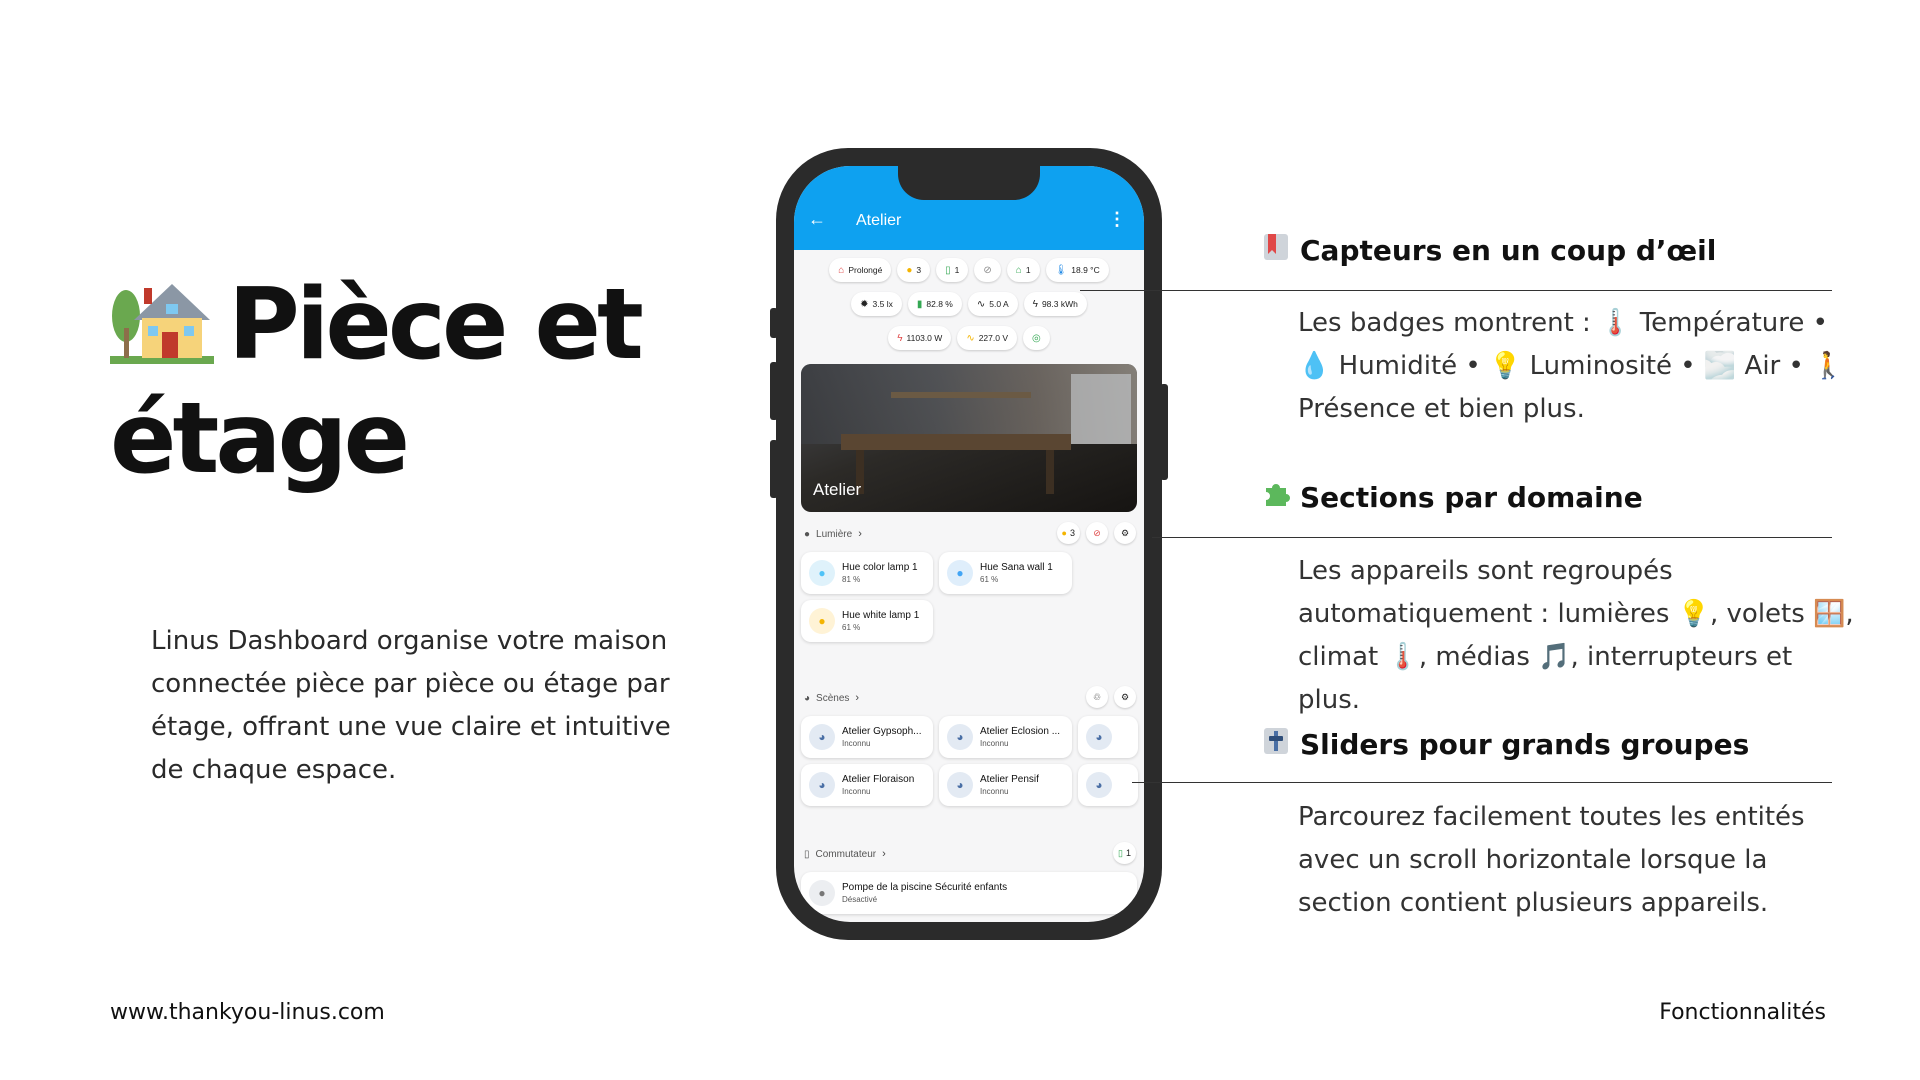  I want to click on badge-presence: ⌂ 1, so click(1023, 270).